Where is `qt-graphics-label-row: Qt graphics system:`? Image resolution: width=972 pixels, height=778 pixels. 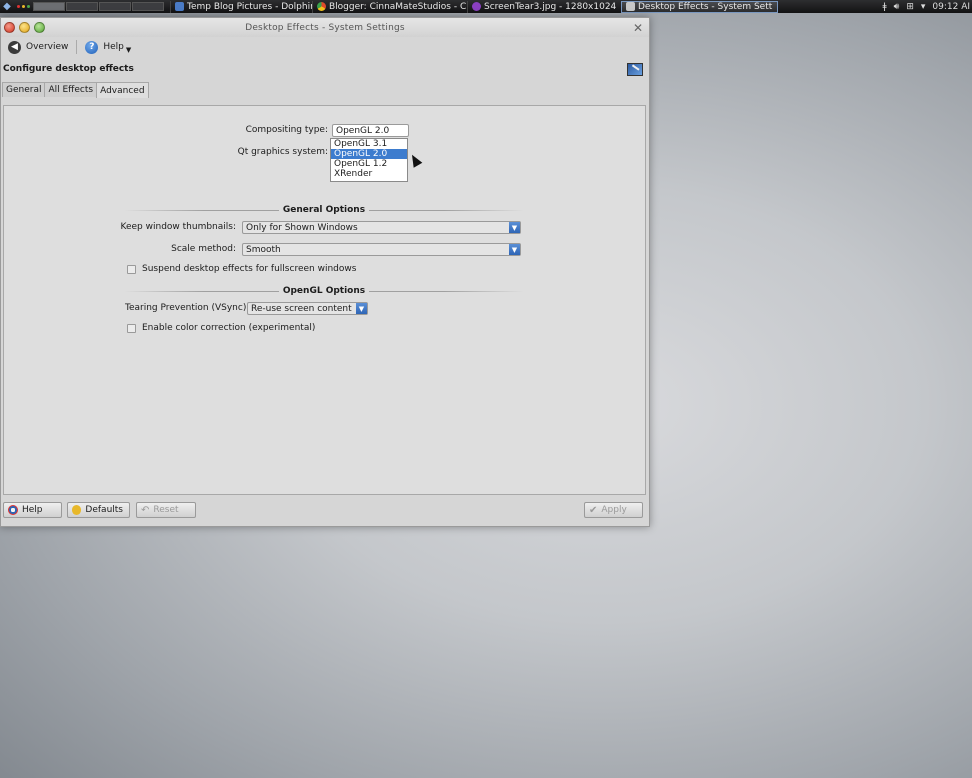
qt-graphics-label-row: Qt graphics system: is located at coordinates (256, 152).